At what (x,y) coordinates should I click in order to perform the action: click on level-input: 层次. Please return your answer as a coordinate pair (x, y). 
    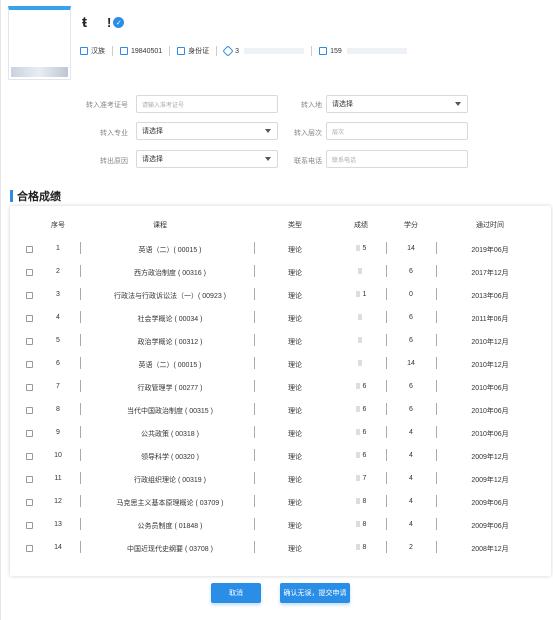
    Looking at the image, I should click on (397, 131).